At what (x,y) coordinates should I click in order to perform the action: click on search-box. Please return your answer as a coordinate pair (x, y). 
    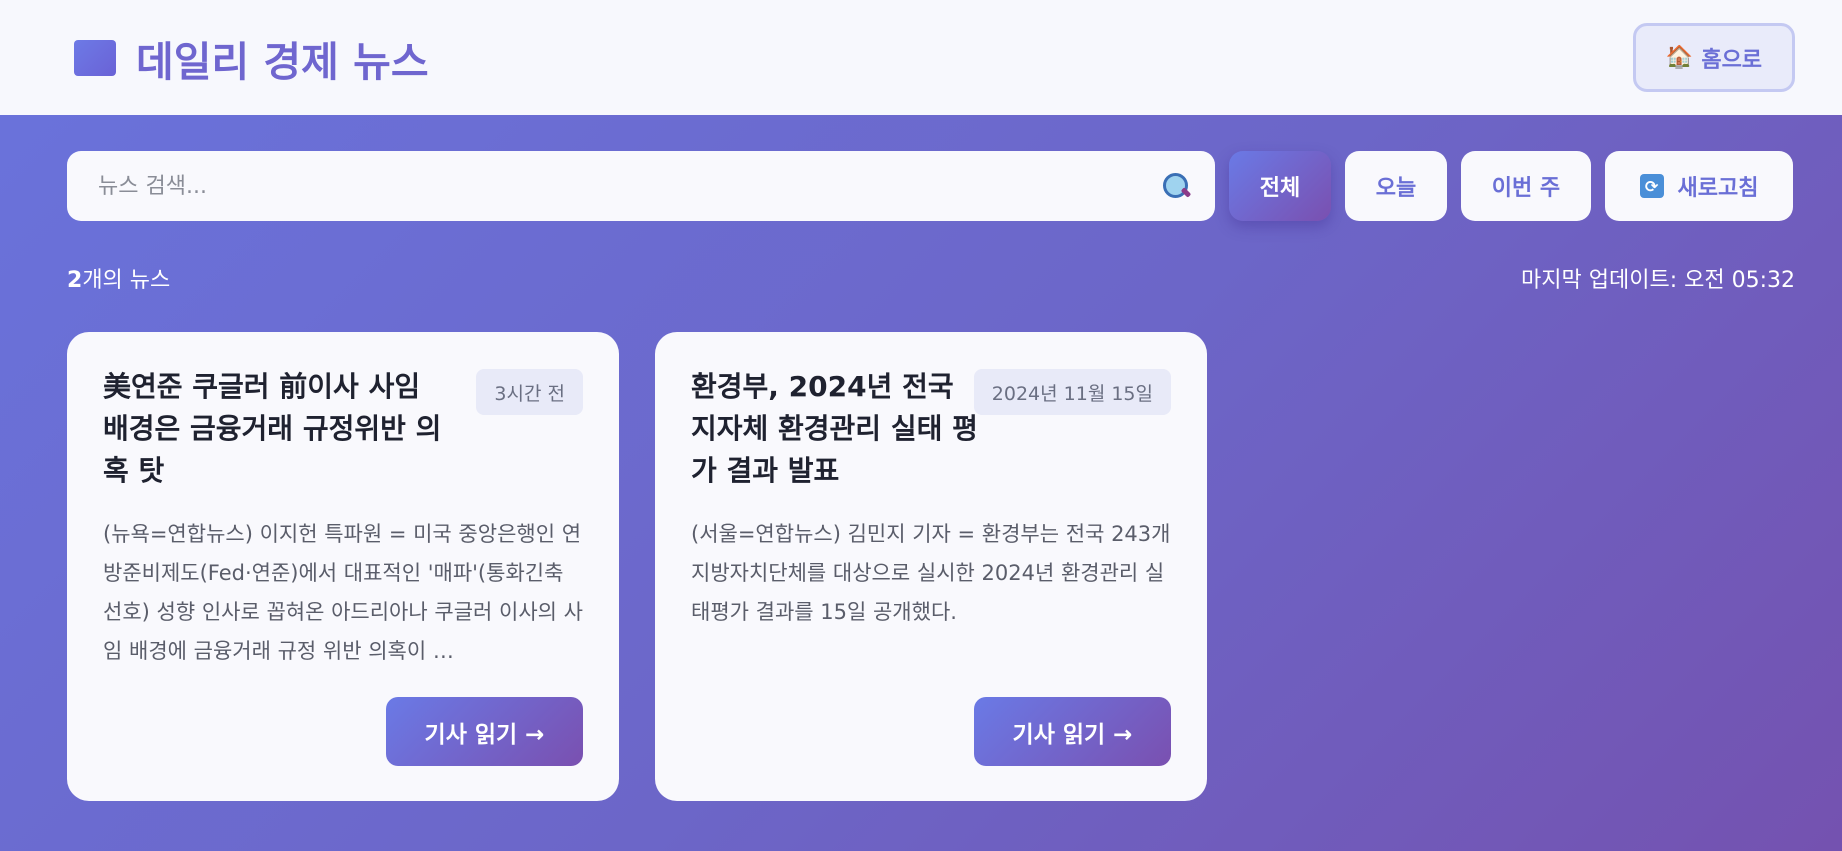
    Looking at the image, I should click on (641, 186).